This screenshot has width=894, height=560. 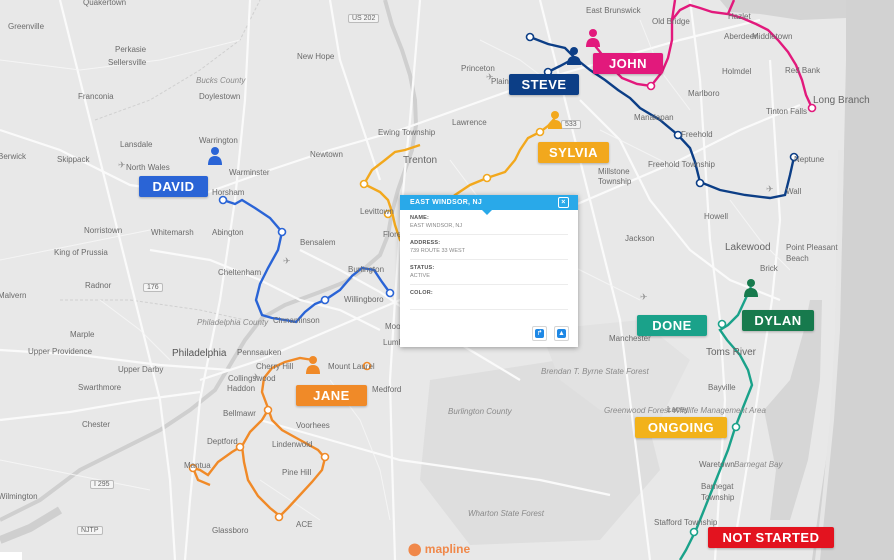 I want to click on person-pin-icon-jane, so click(x=313, y=365).